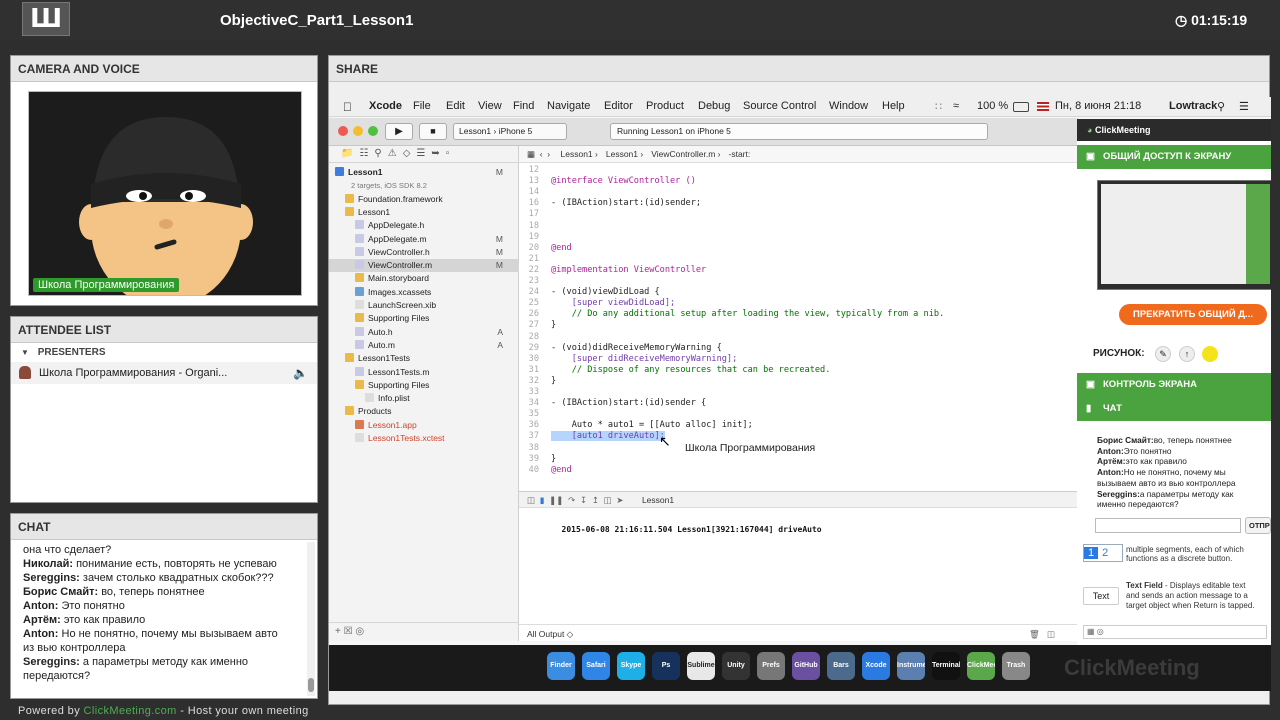 This screenshot has height=720, width=1280. Describe the element at coordinates (1193, 106) in the screenshot. I see `mac-user: Lowtrack` at that location.